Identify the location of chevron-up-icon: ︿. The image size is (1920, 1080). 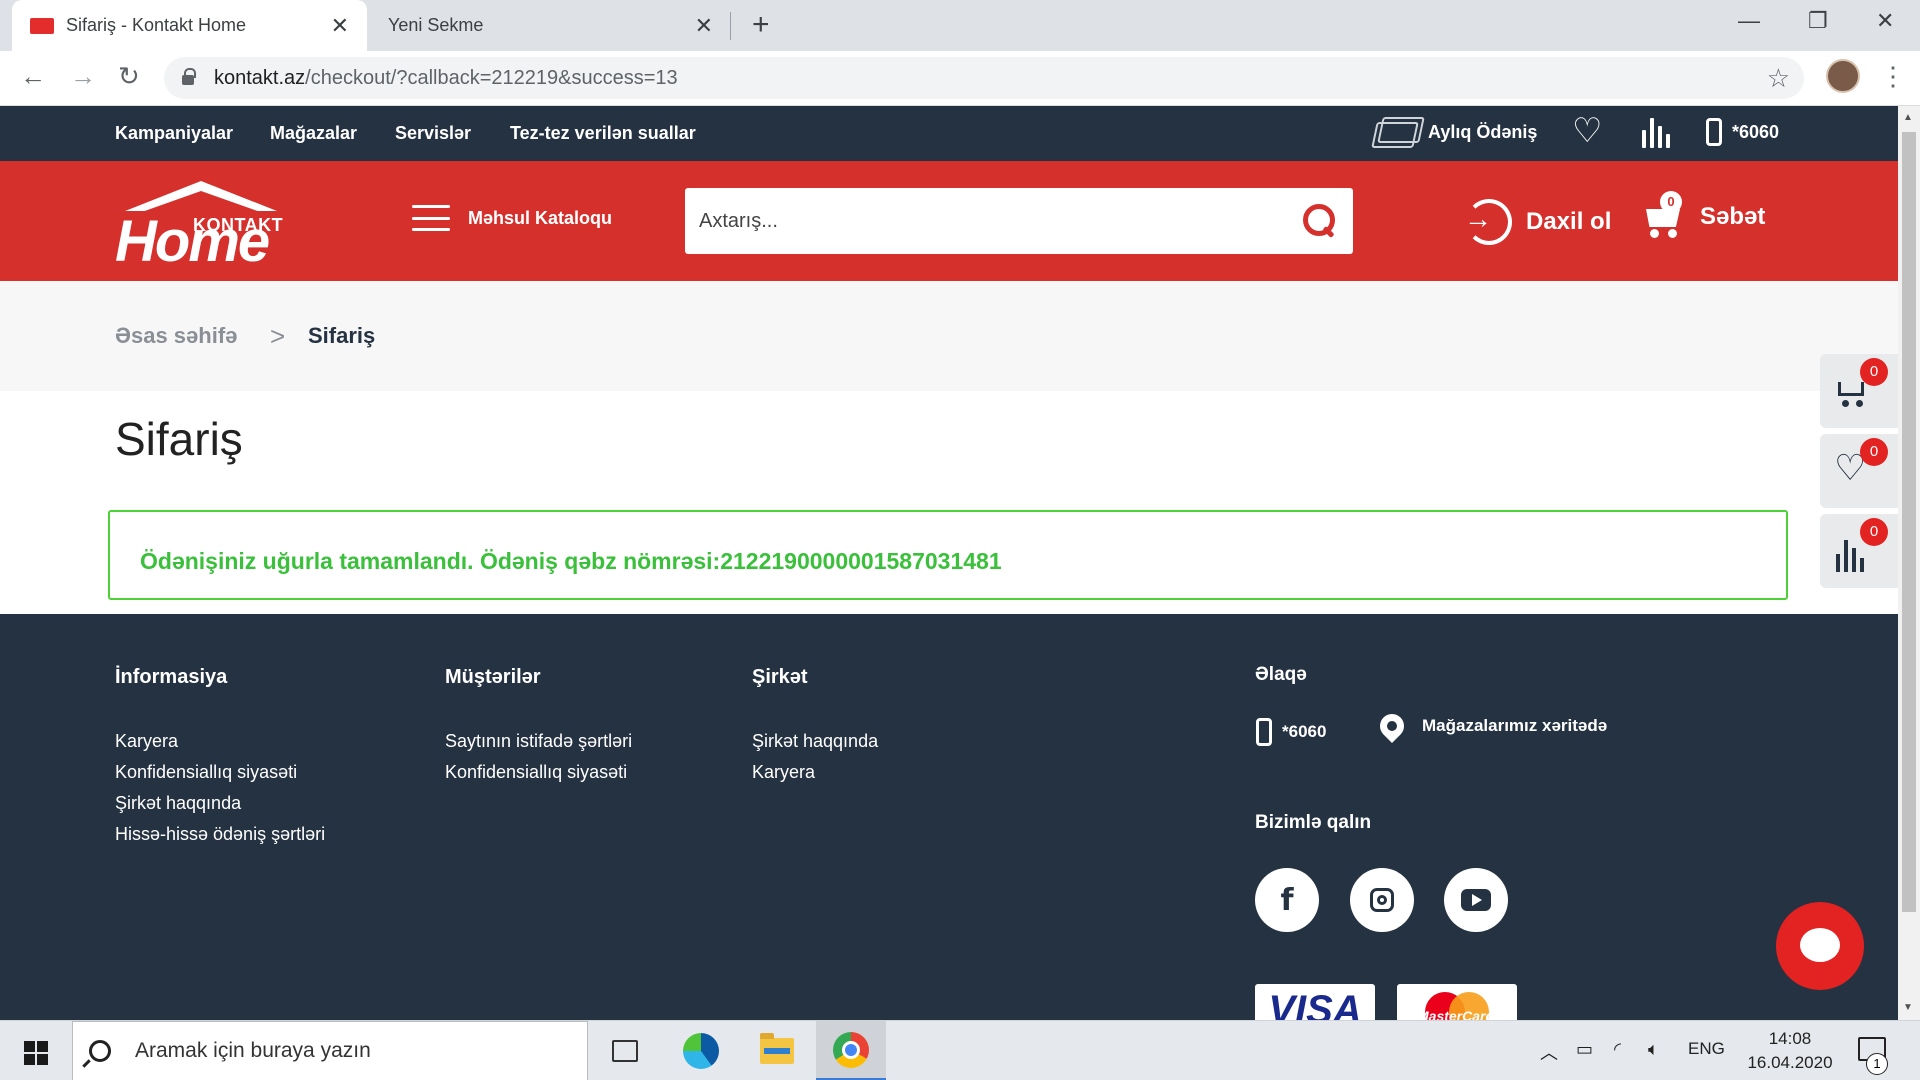
(1549, 1052).